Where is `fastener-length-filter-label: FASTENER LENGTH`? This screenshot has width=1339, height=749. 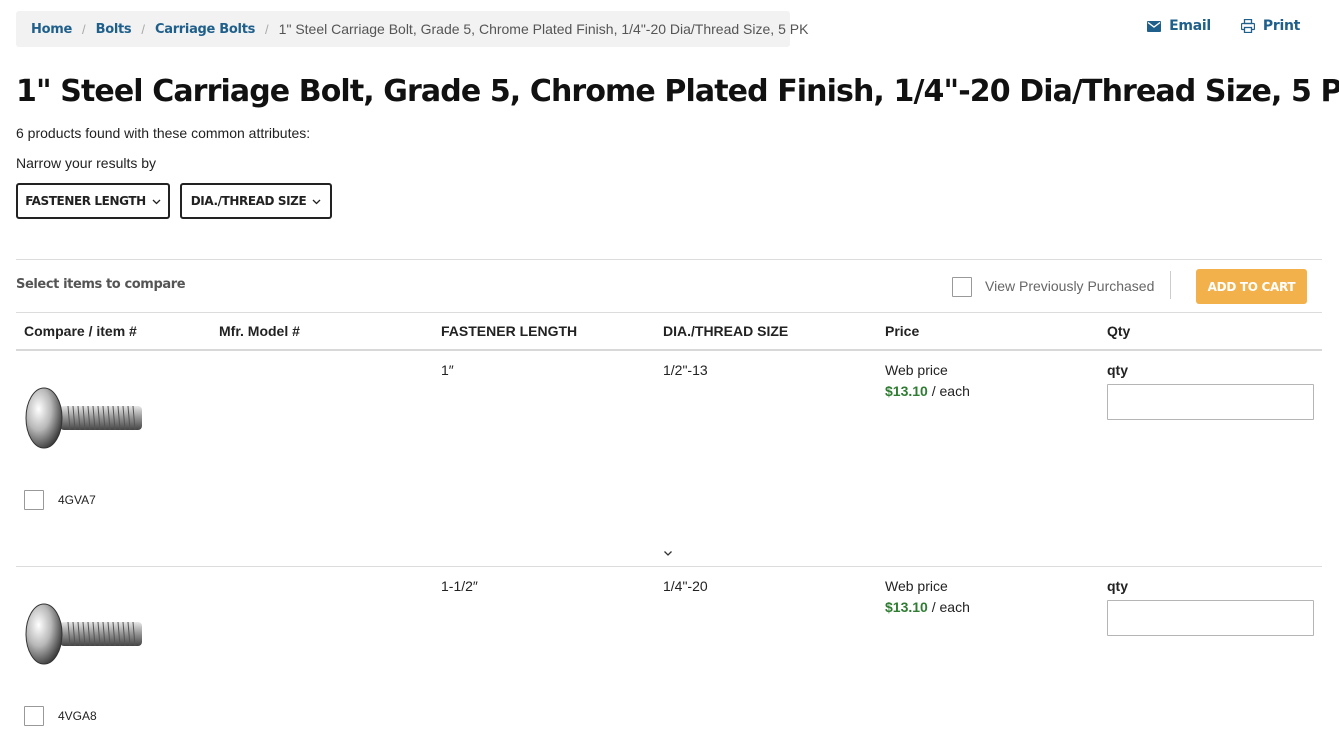 fastener-length-filter-label: FASTENER LENGTH is located at coordinates (85, 201).